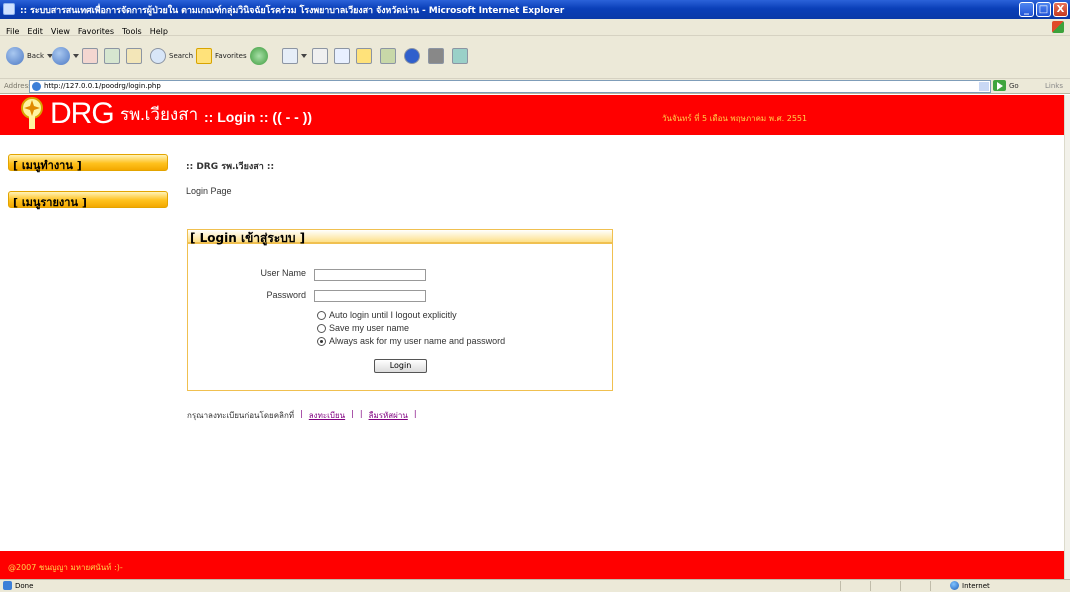  I want to click on toolbar: Back Search Favorites, so click(535, 57).